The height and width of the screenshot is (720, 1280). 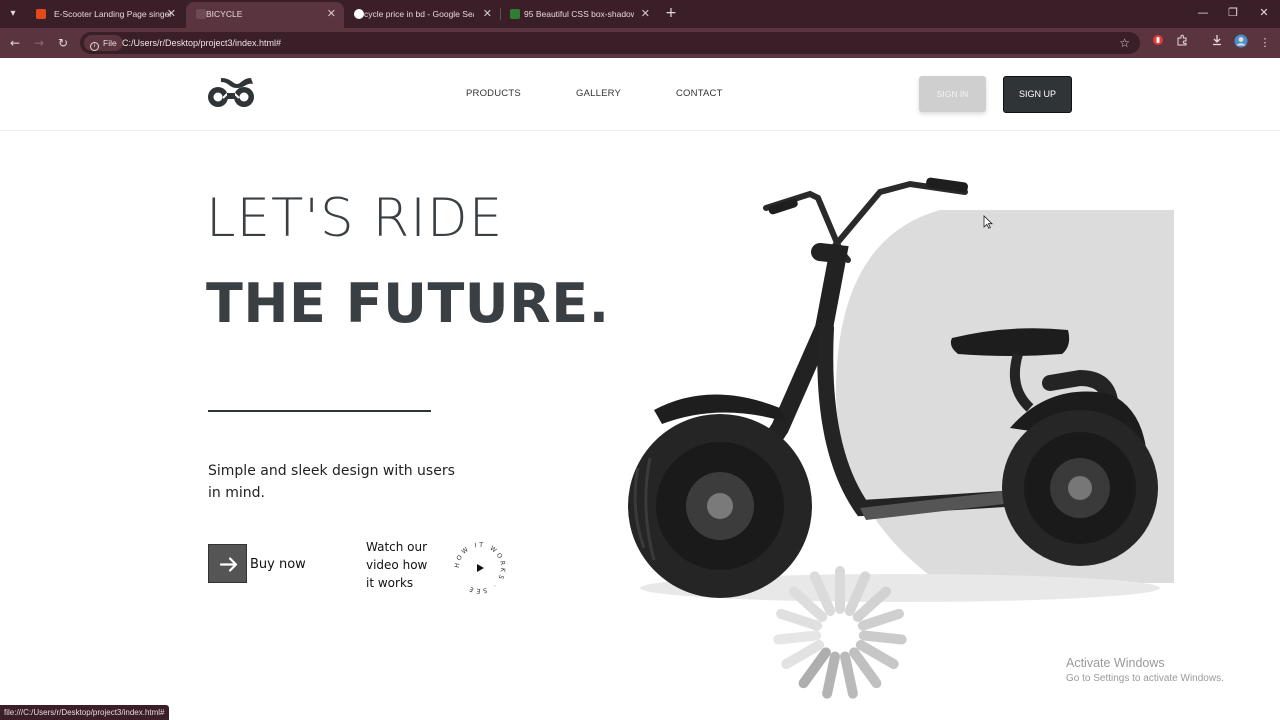 I want to click on tab-title: 95 Beautiful CSS box-shadow e, so click(x=579, y=14).